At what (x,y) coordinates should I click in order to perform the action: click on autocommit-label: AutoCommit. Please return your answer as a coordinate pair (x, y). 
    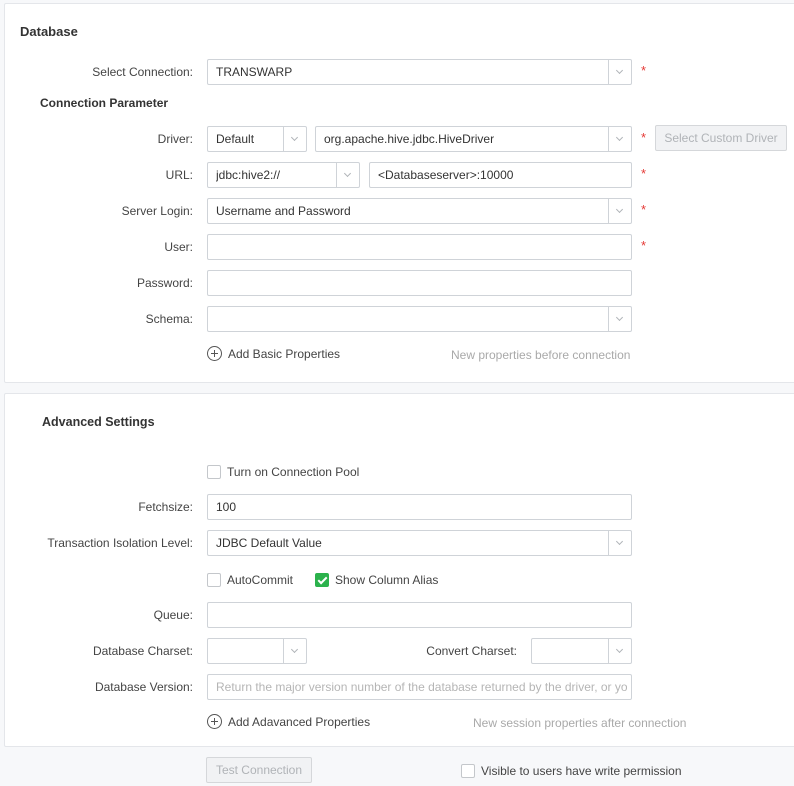
    Looking at the image, I should click on (260, 580).